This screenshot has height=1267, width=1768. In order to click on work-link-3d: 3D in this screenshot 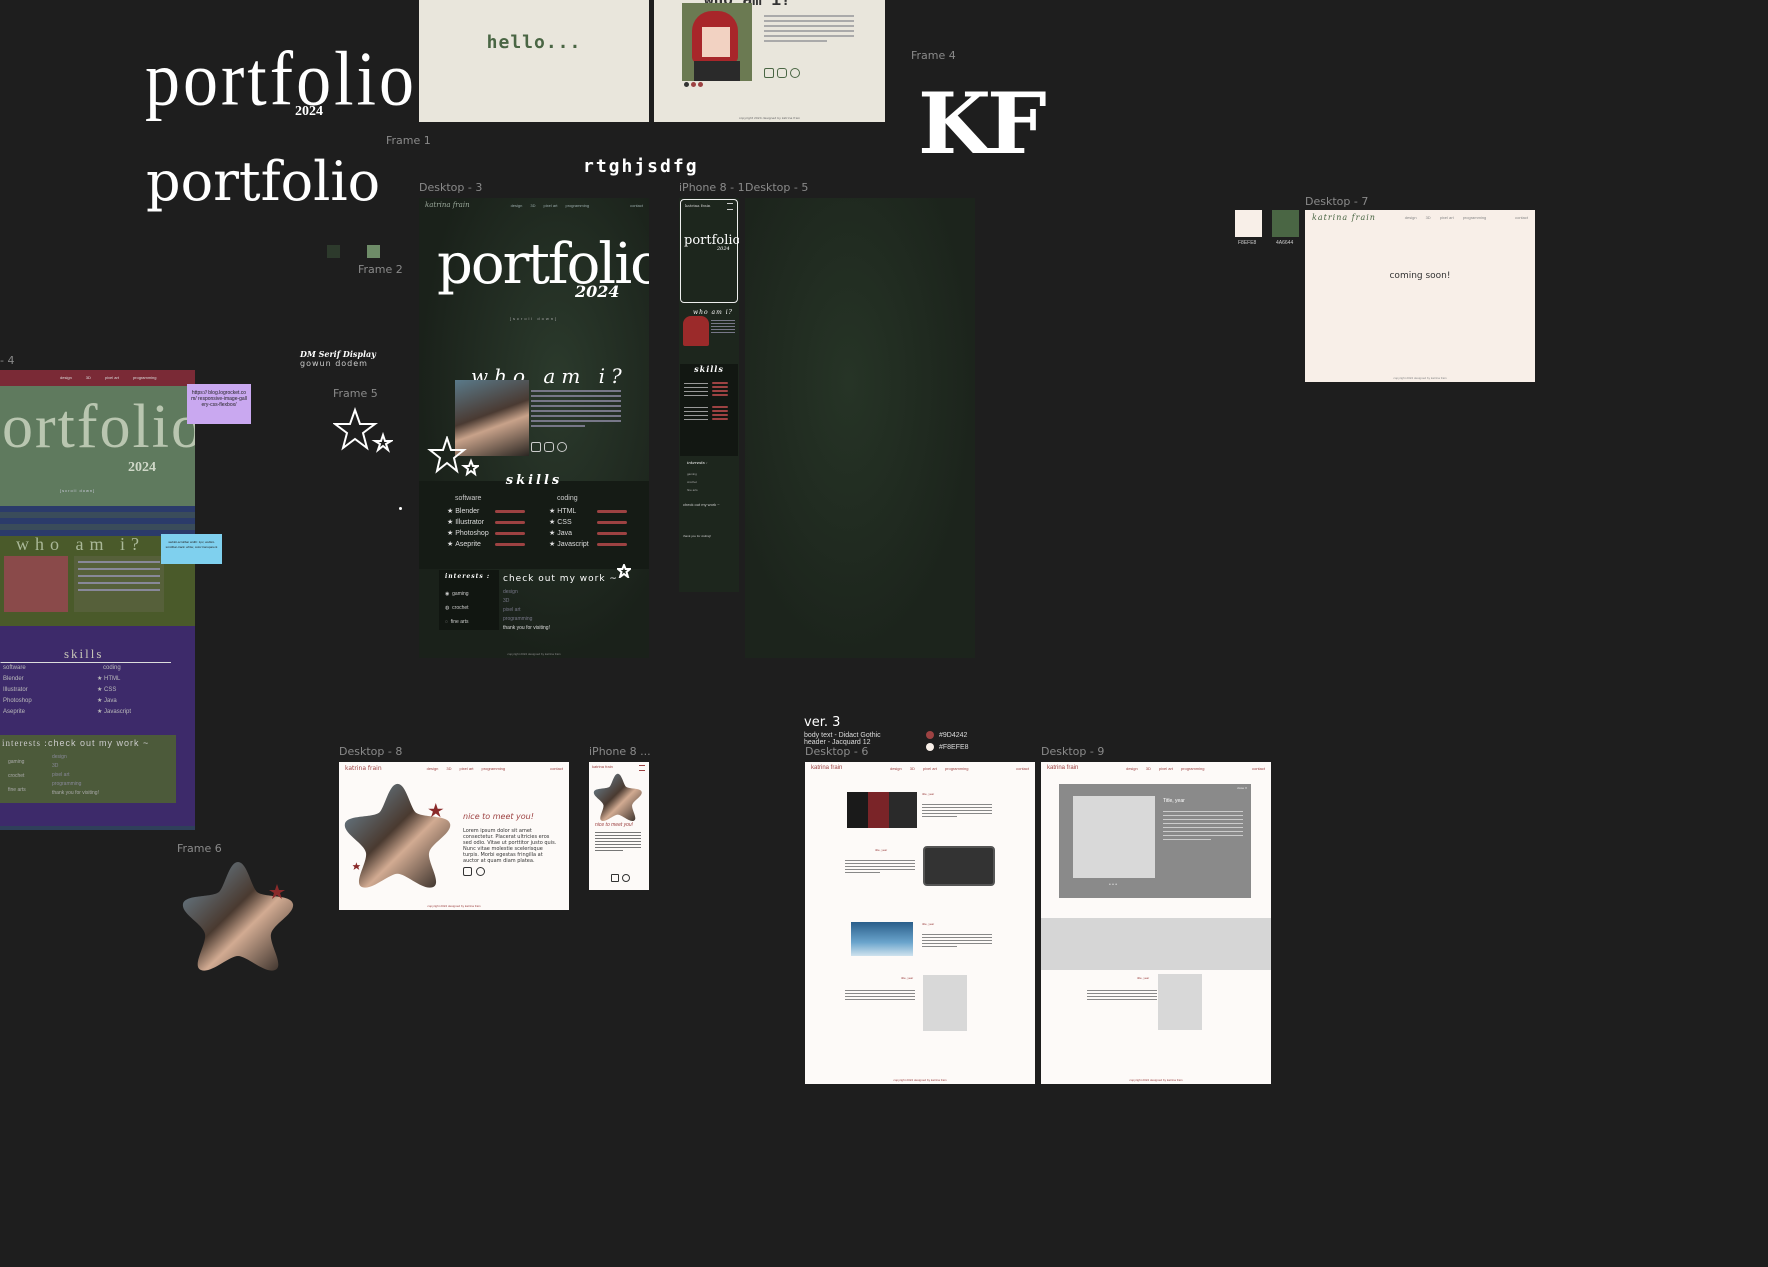, I will do `click(517, 601)`.